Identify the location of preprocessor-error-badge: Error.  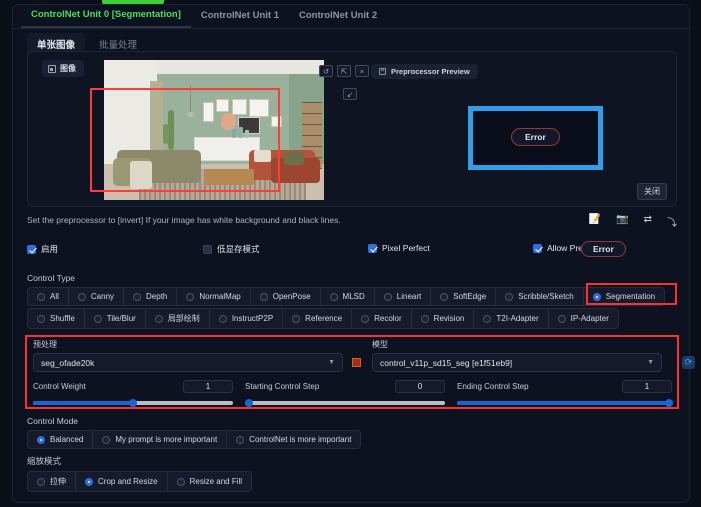
(535, 137).